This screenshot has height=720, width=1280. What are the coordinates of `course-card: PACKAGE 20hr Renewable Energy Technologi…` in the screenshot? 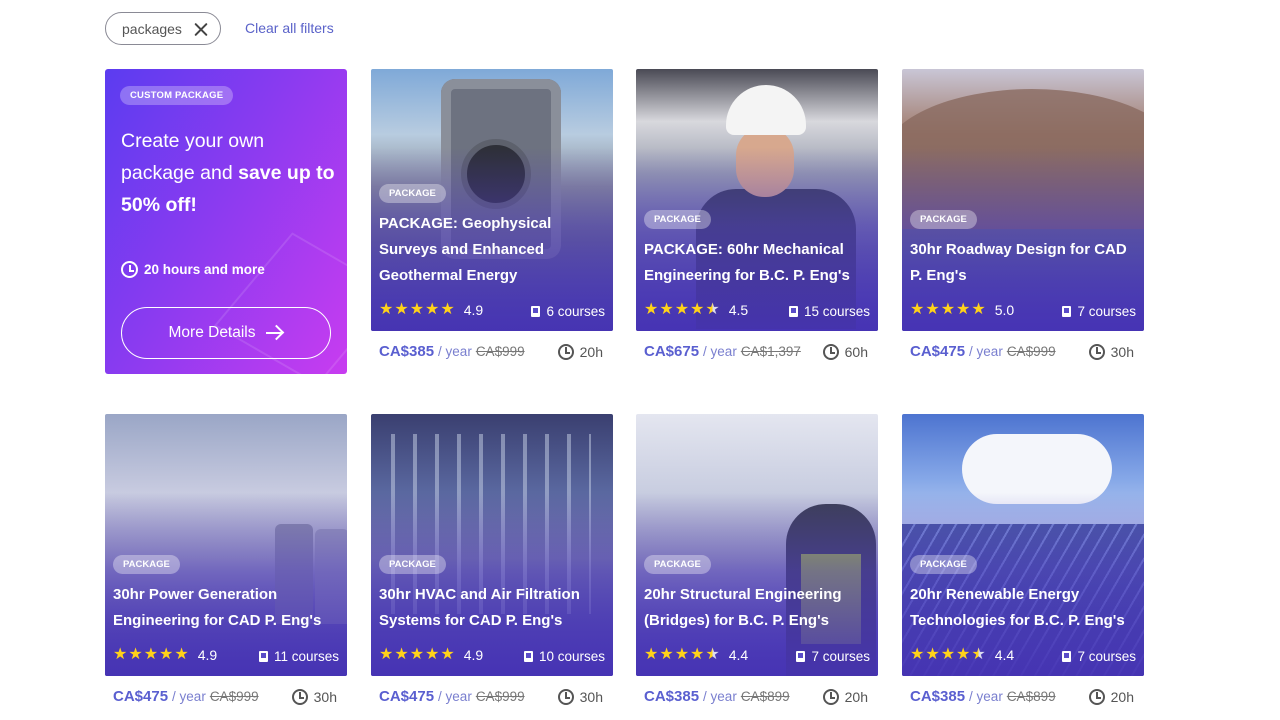 It's located at (1023, 559).